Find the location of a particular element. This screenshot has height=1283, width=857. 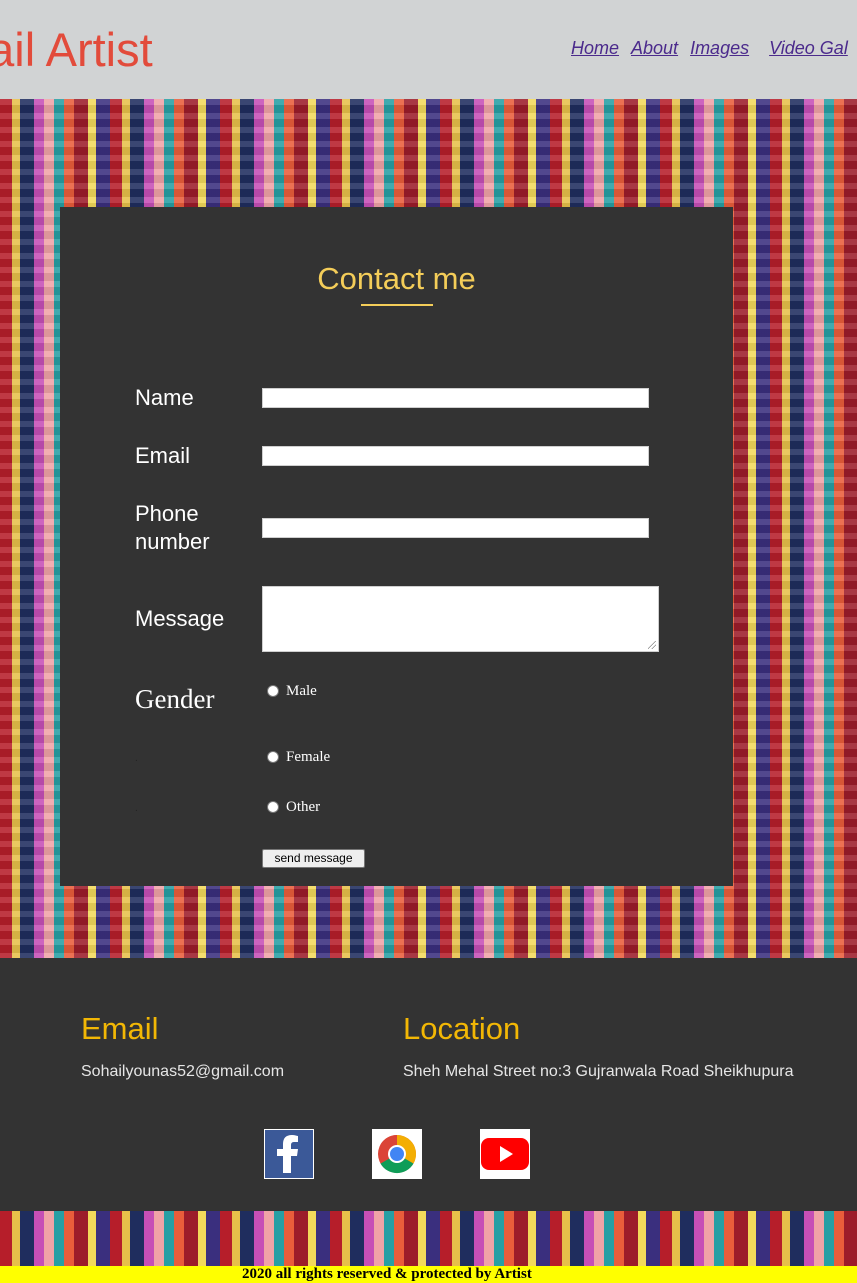

site-header: hail Artist Home About Images Video Gal is located at coordinates (428, 49).